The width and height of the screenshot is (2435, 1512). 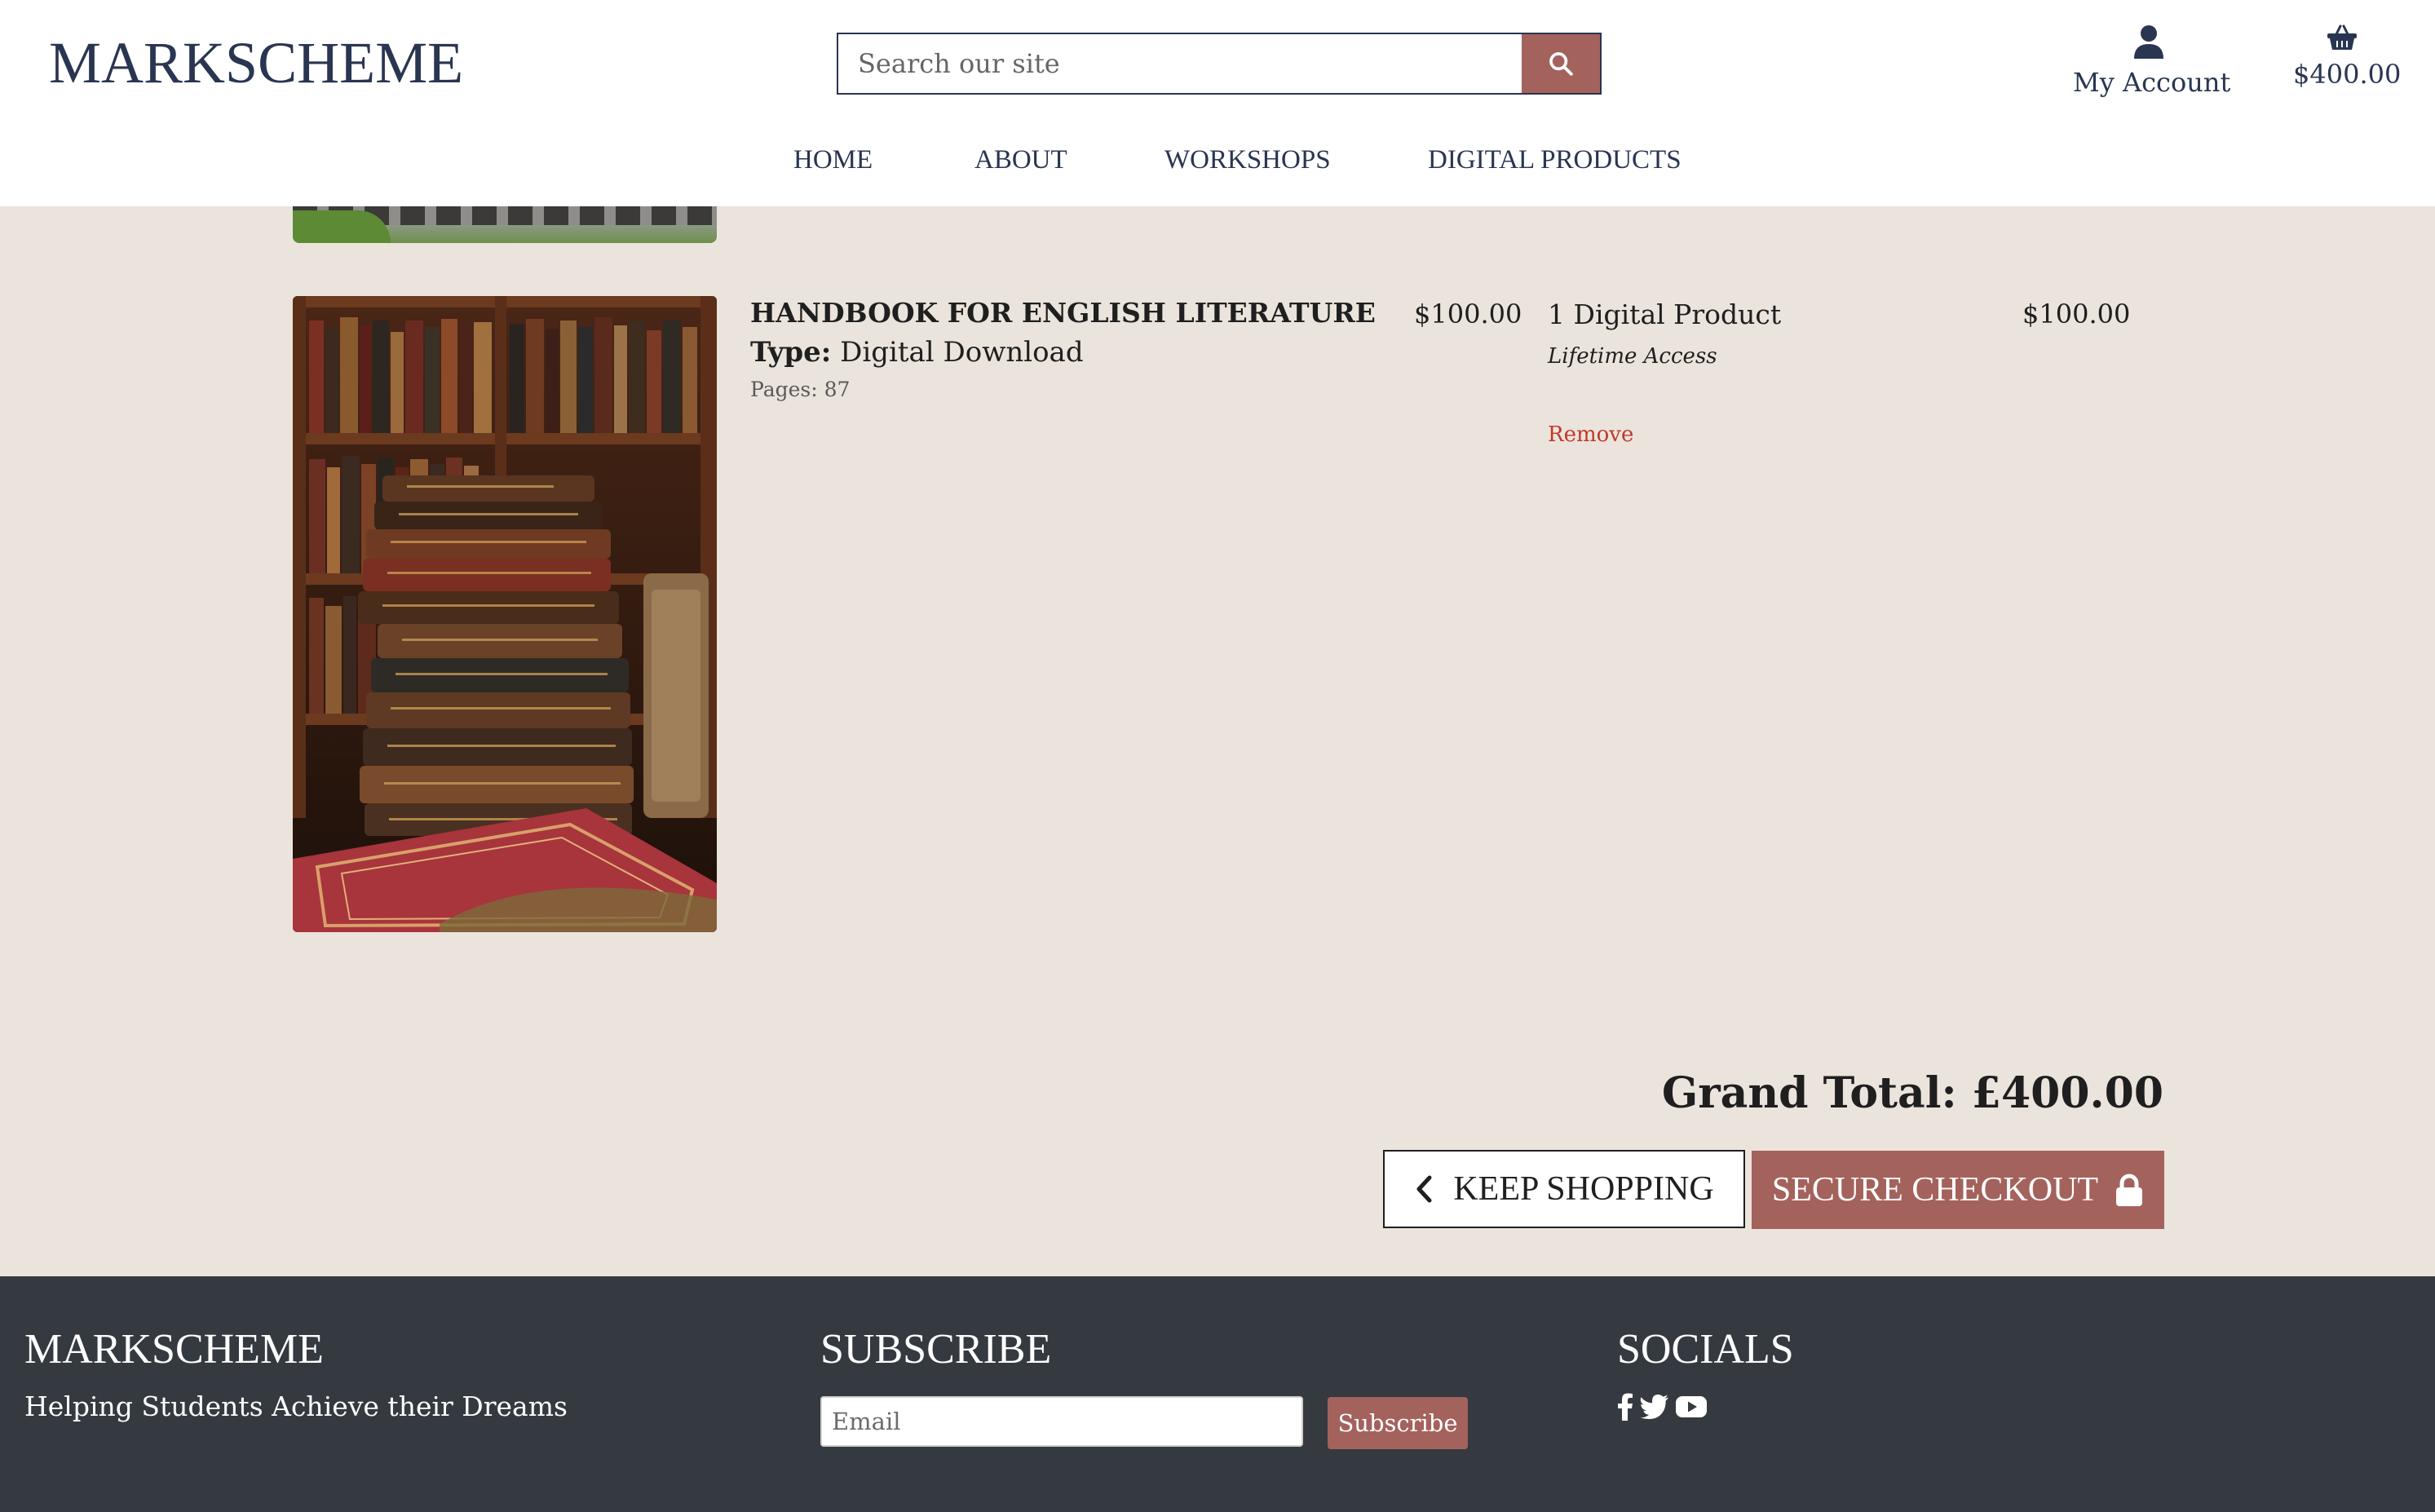 I want to click on search-bar, so click(x=1219, y=64).